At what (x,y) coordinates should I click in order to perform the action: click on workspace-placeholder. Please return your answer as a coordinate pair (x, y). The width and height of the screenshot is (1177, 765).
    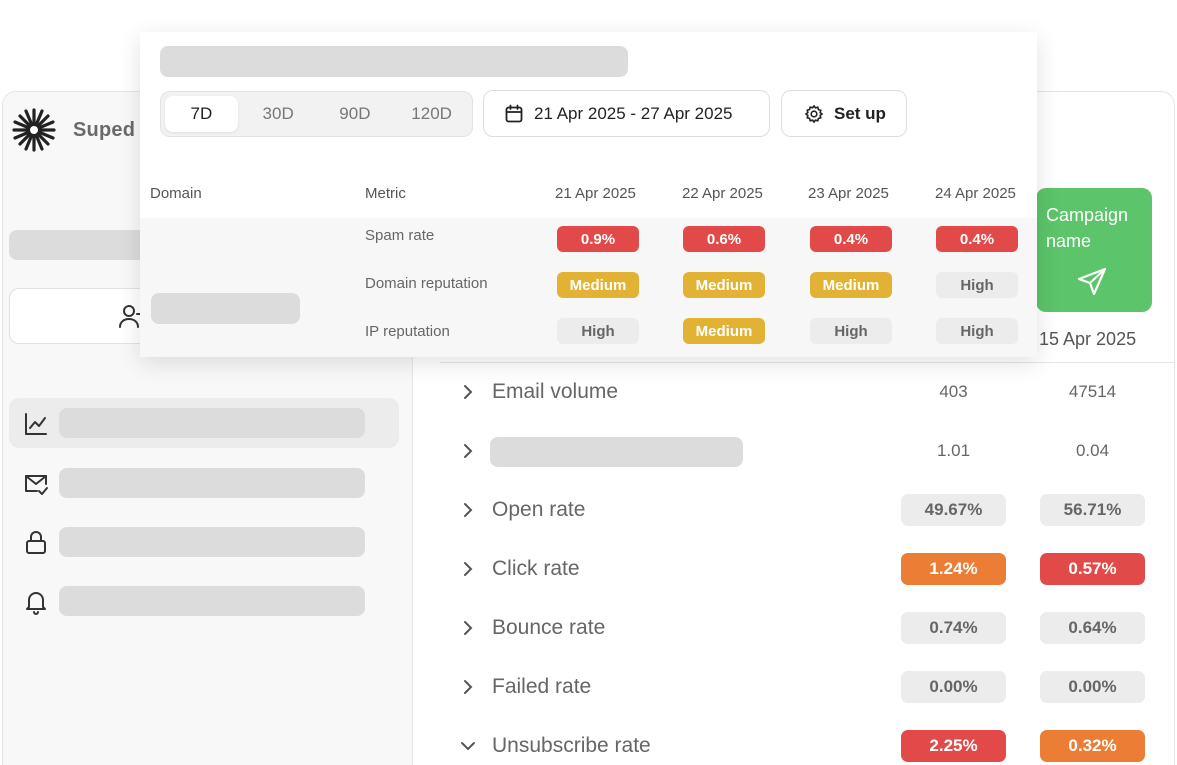
    Looking at the image, I should click on (79, 245).